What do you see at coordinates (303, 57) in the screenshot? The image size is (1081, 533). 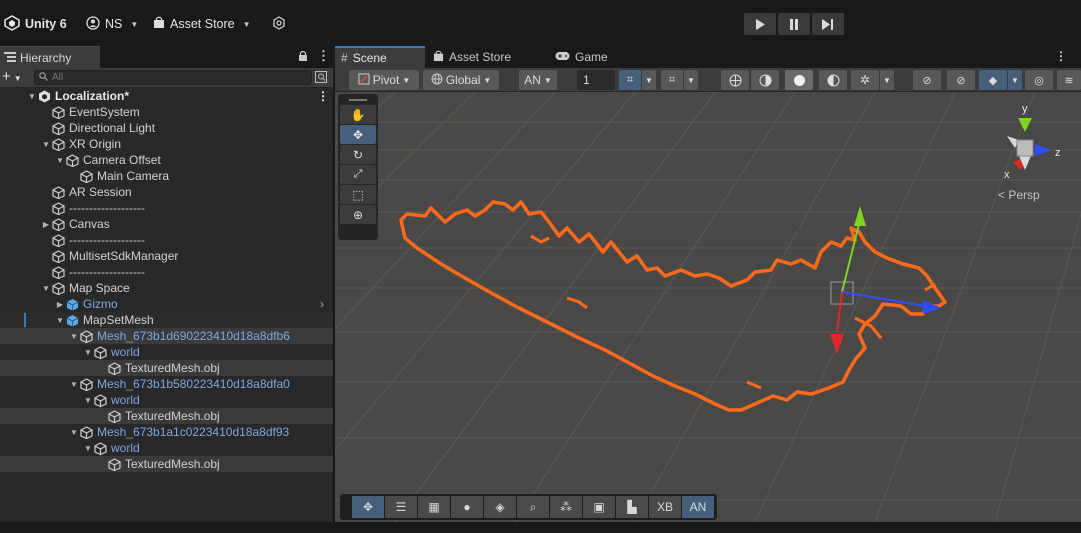 I see `lock-icon` at bounding box center [303, 57].